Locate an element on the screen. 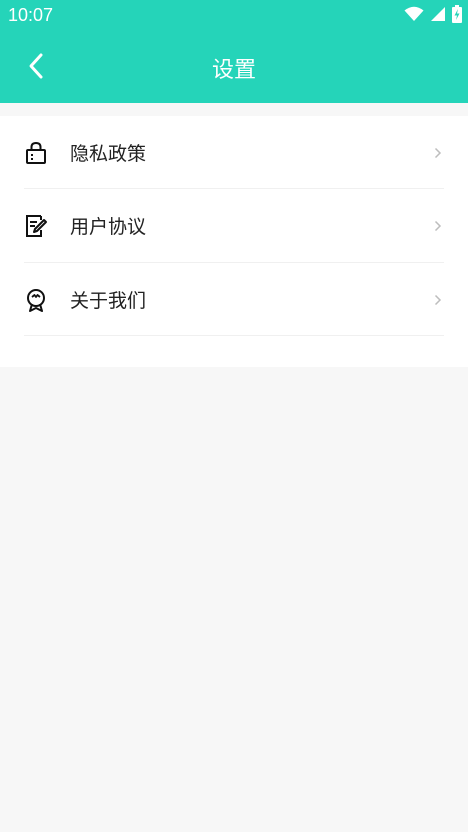 The image size is (468, 832). wifi-icon is located at coordinates (414, 16).